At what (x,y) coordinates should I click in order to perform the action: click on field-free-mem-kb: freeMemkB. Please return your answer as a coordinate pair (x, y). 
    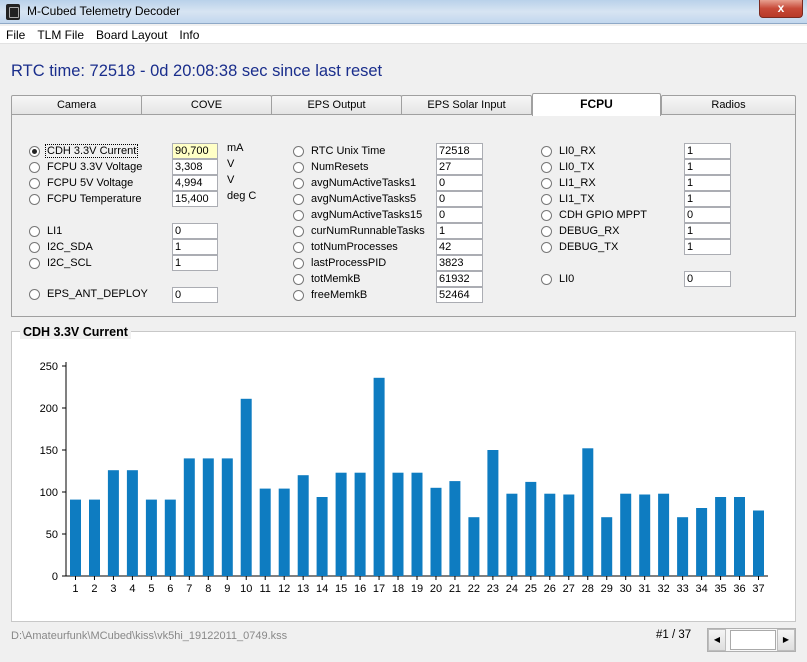
    Looking at the image, I should click on (330, 295).